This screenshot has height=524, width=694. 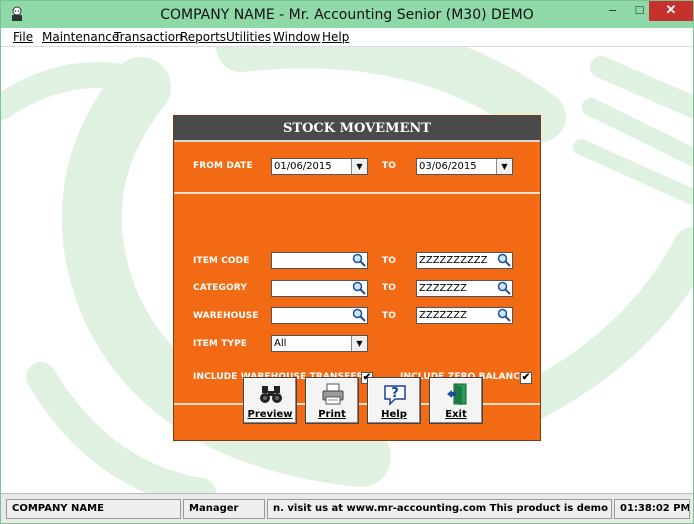 What do you see at coordinates (203, 37) in the screenshot?
I see `menu-reports: Reports` at bounding box center [203, 37].